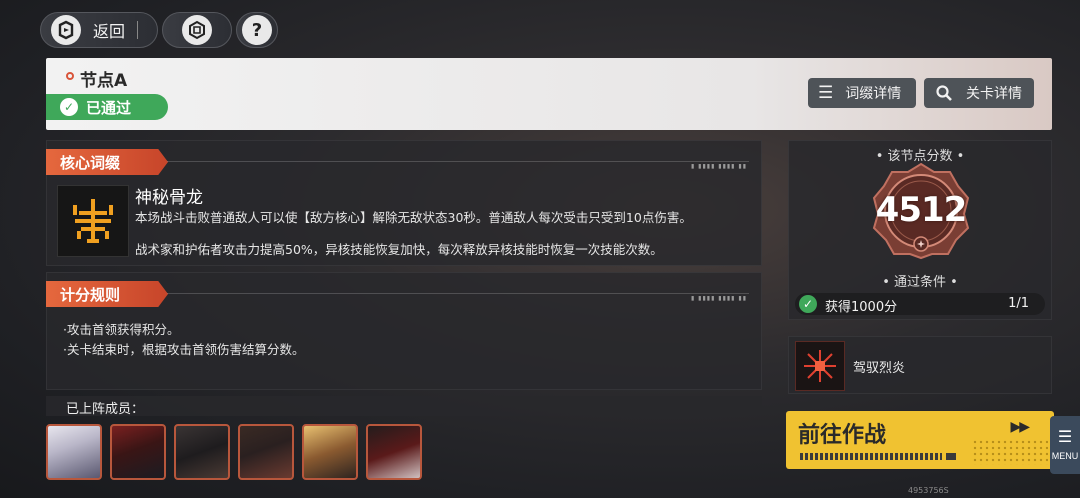  Describe the element at coordinates (1065, 436) in the screenshot. I see `menu-icon: ☰` at that location.